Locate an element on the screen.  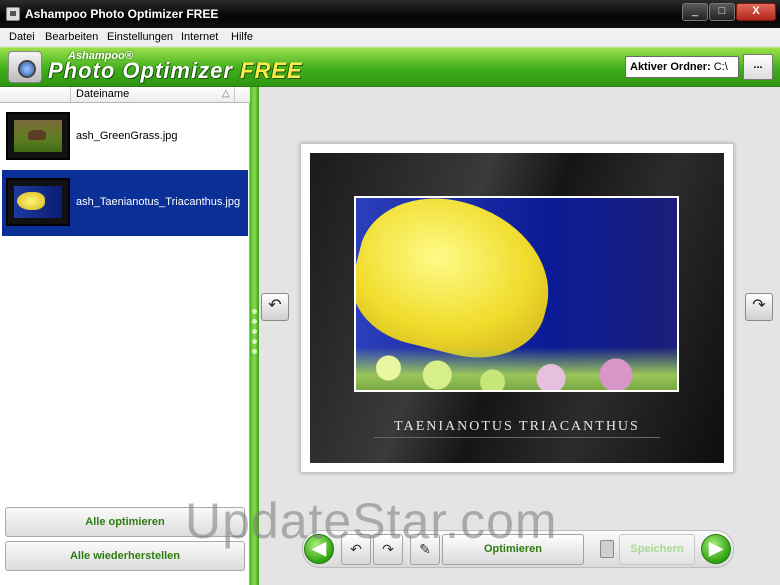
next-image-button: ▶ is located at coordinates (716, 549).